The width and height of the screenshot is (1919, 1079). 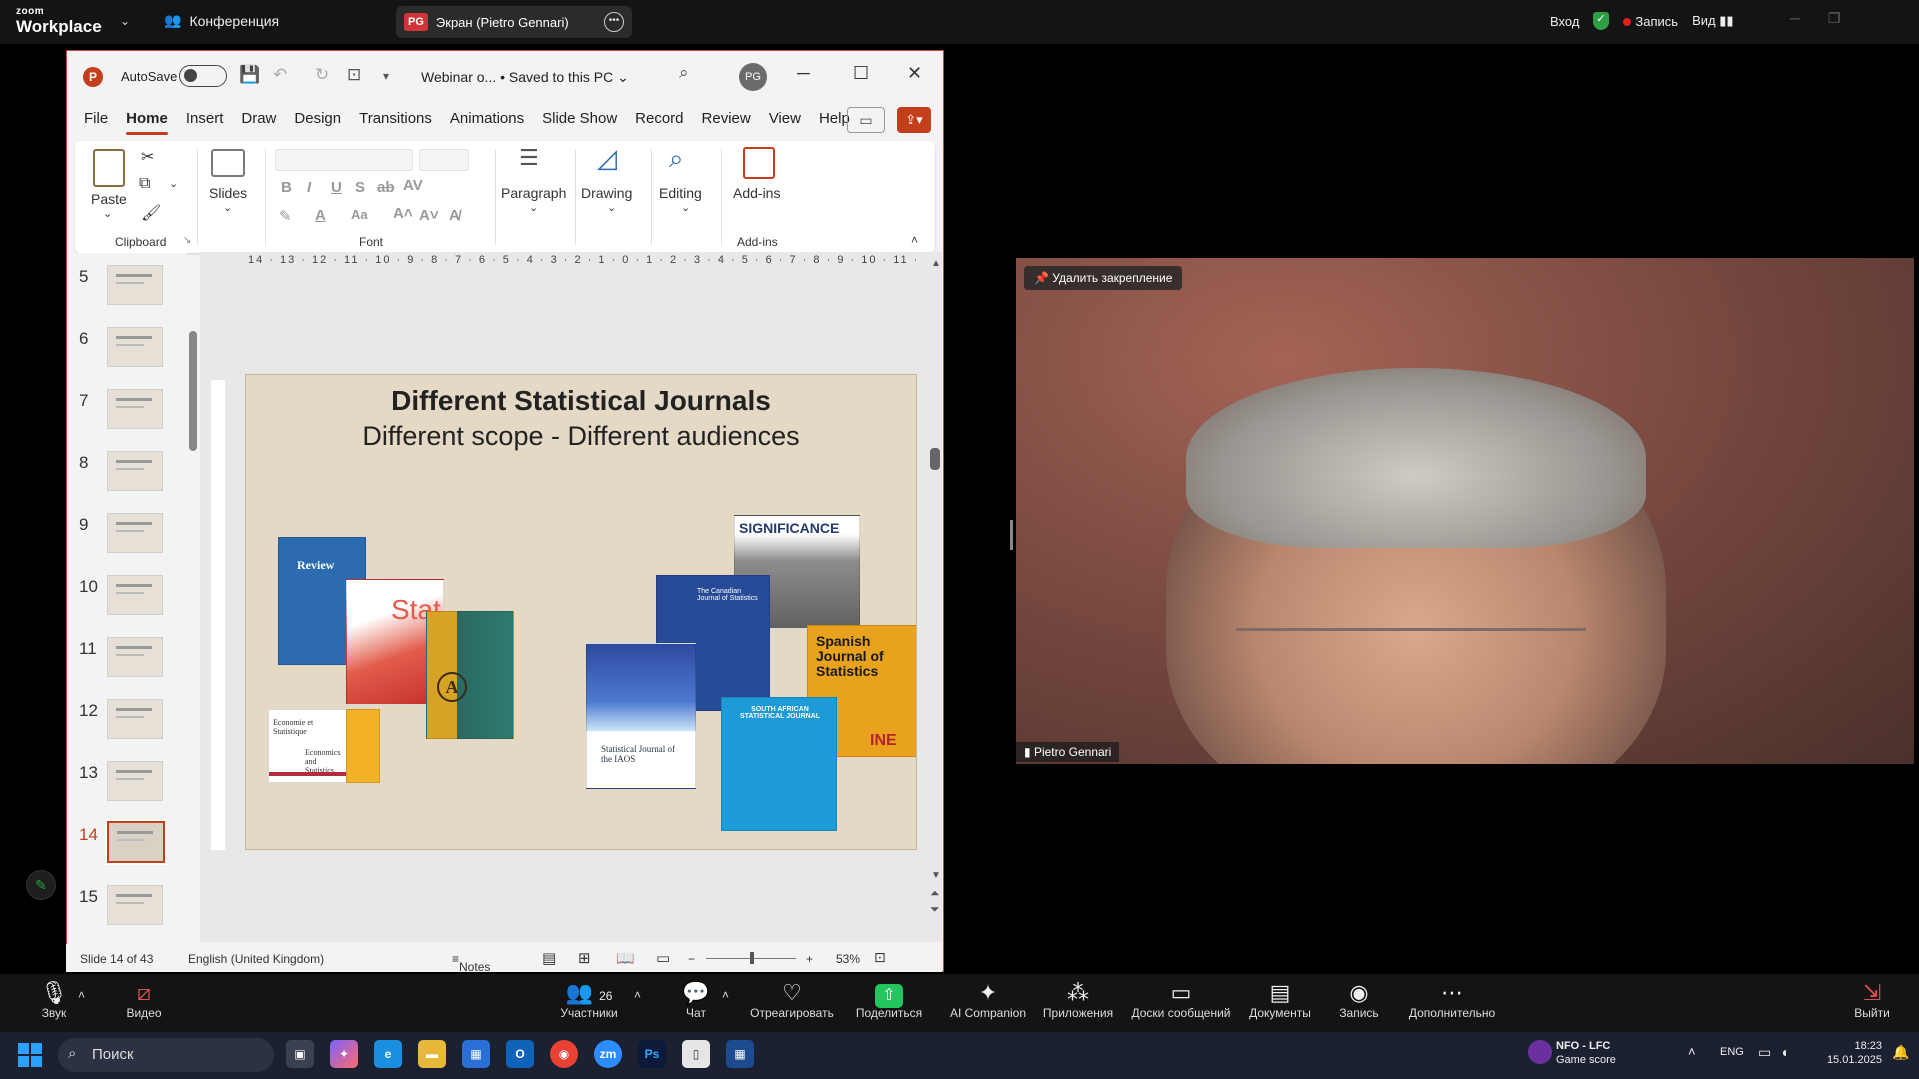 What do you see at coordinates (280, 75) in the screenshot?
I see `undo-icon: ↶` at bounding box center [280, 75].